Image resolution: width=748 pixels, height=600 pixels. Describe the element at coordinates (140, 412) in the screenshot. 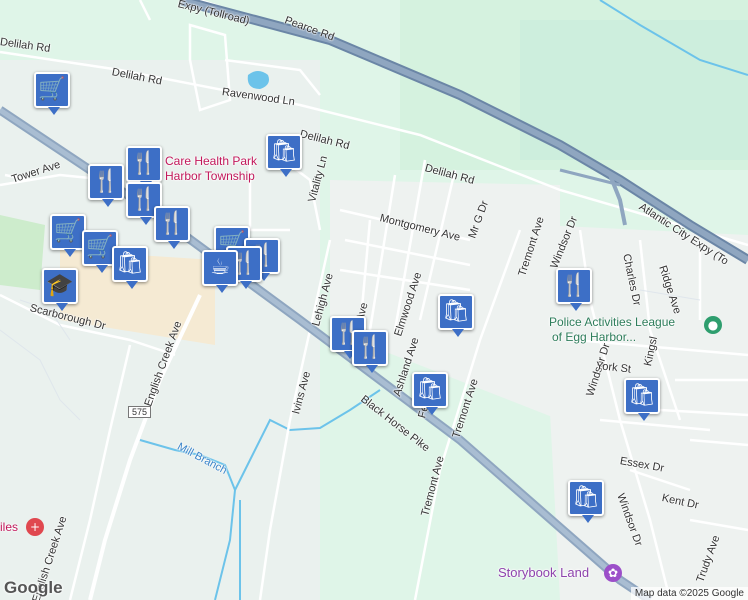

I see `route-575-shield: 575` at that location.